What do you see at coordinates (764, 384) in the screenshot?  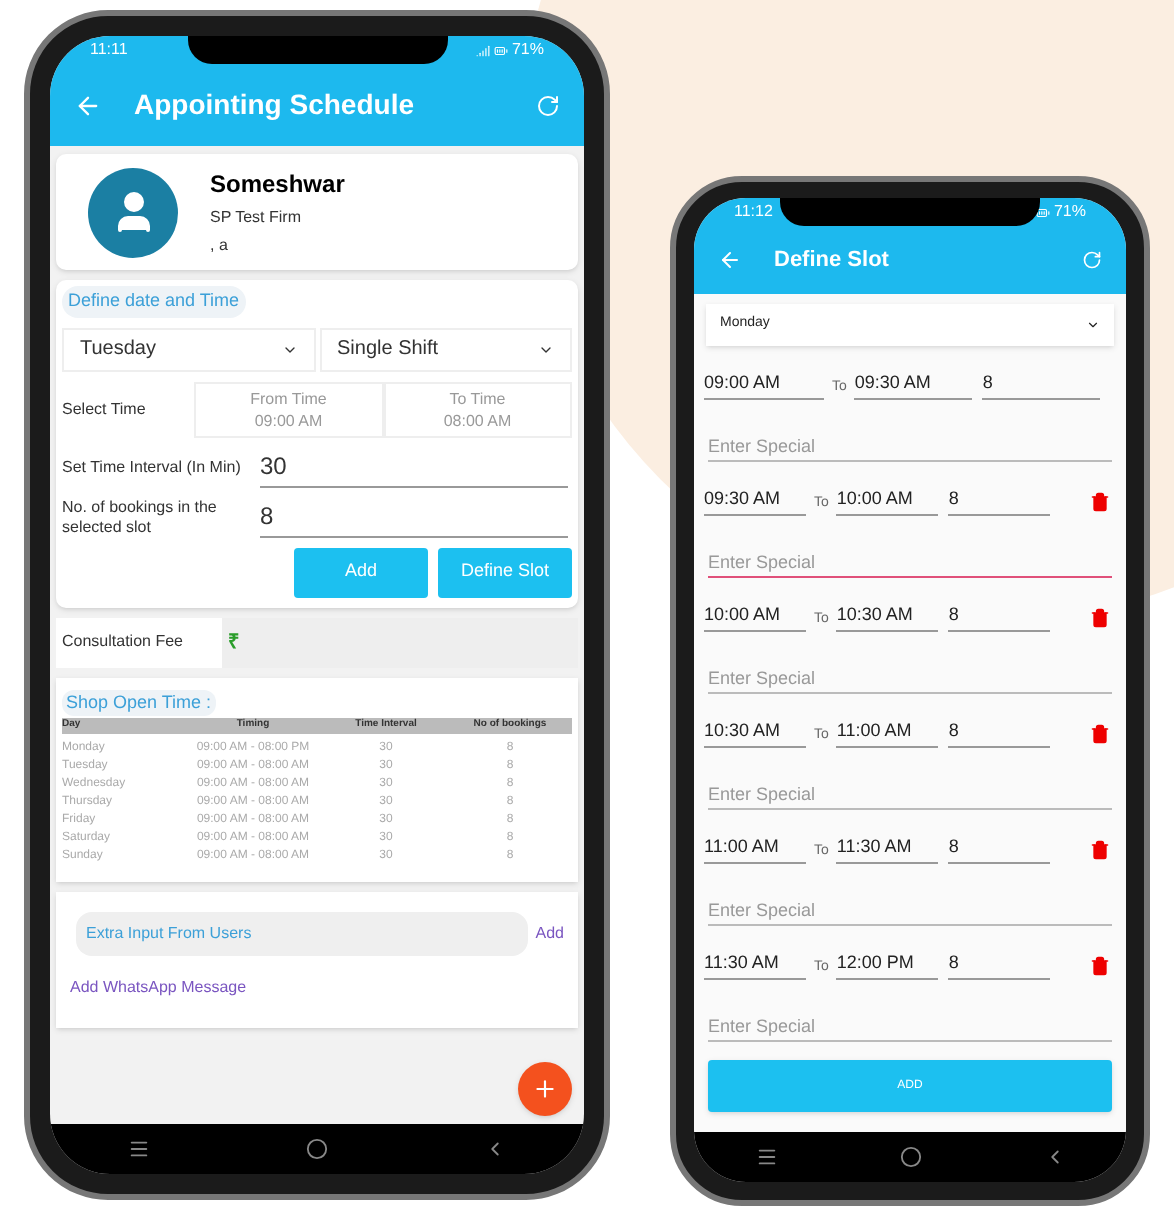 I see `from-time-field: 09:00 AM` at bounding box center [764, 384].